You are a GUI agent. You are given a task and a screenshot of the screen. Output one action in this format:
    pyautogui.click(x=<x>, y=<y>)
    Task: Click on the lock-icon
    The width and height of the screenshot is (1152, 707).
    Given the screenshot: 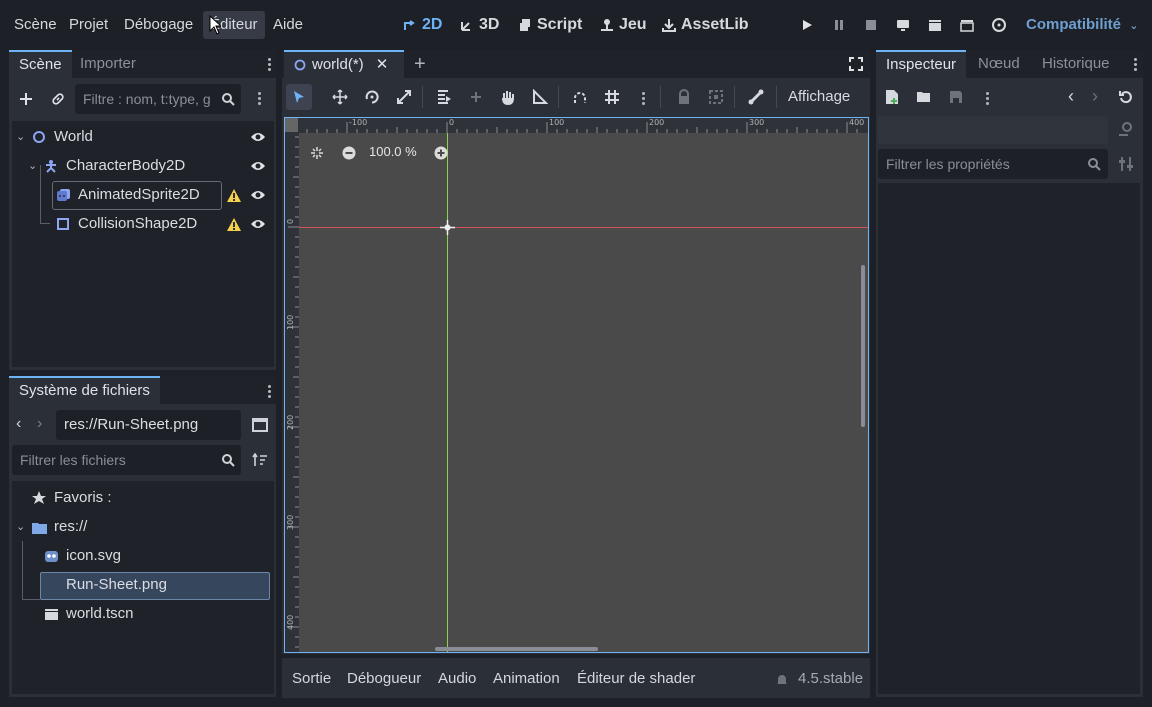 What is the action you would take?
    pyautogui.click(x=684, y=97)
    